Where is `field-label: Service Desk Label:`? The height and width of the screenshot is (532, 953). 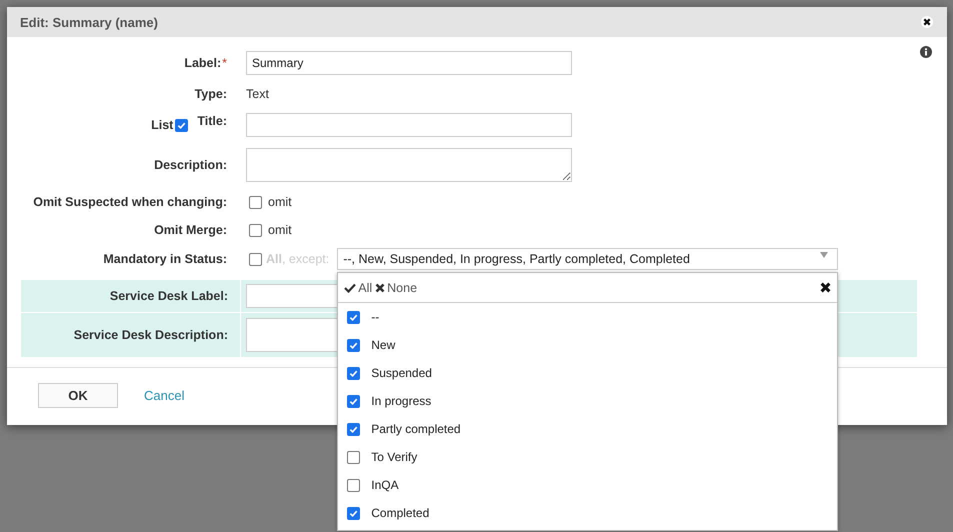 field-label: Service Desk Label: is located at coordinates (169, 296).